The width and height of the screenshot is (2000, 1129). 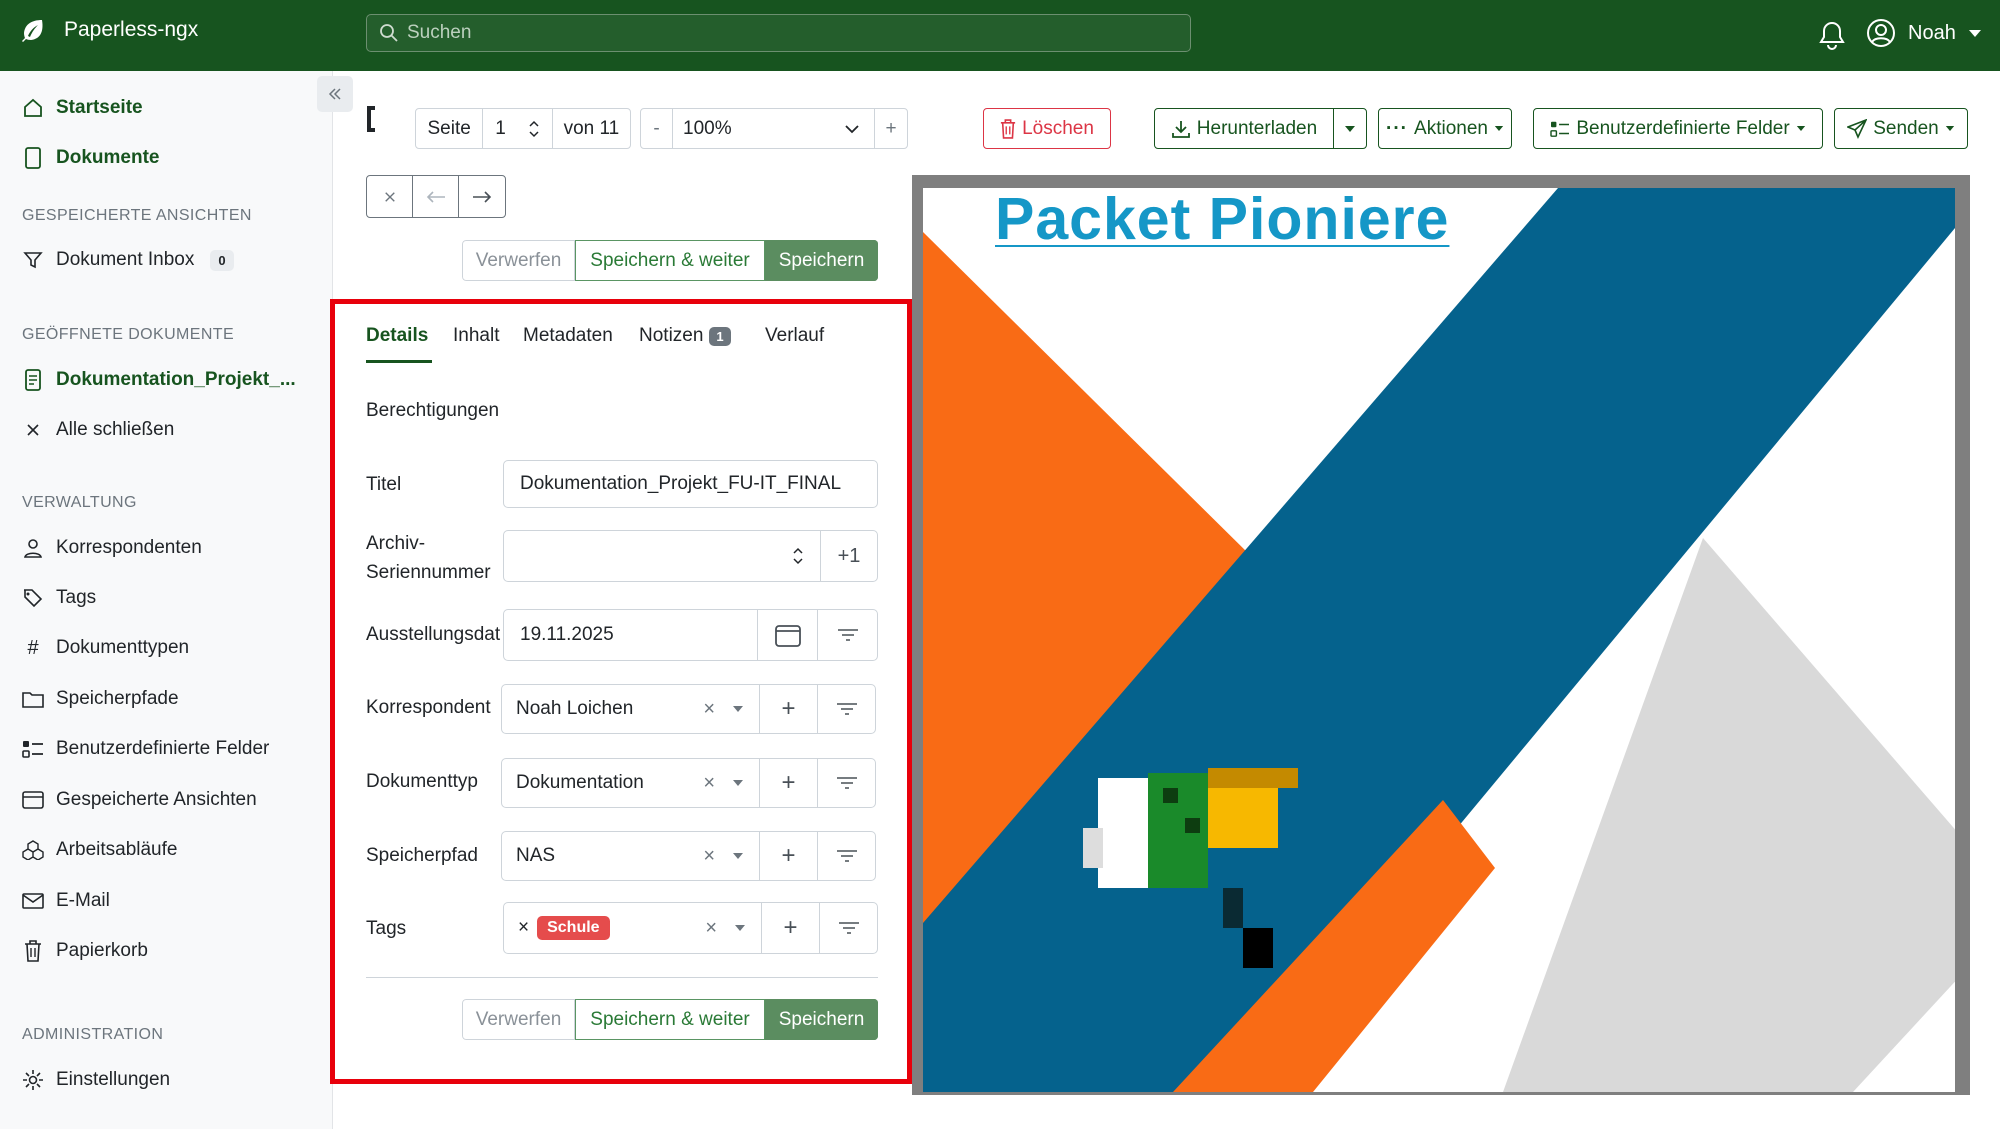 I want to click on filter-icon, so click(x=847, y=709).